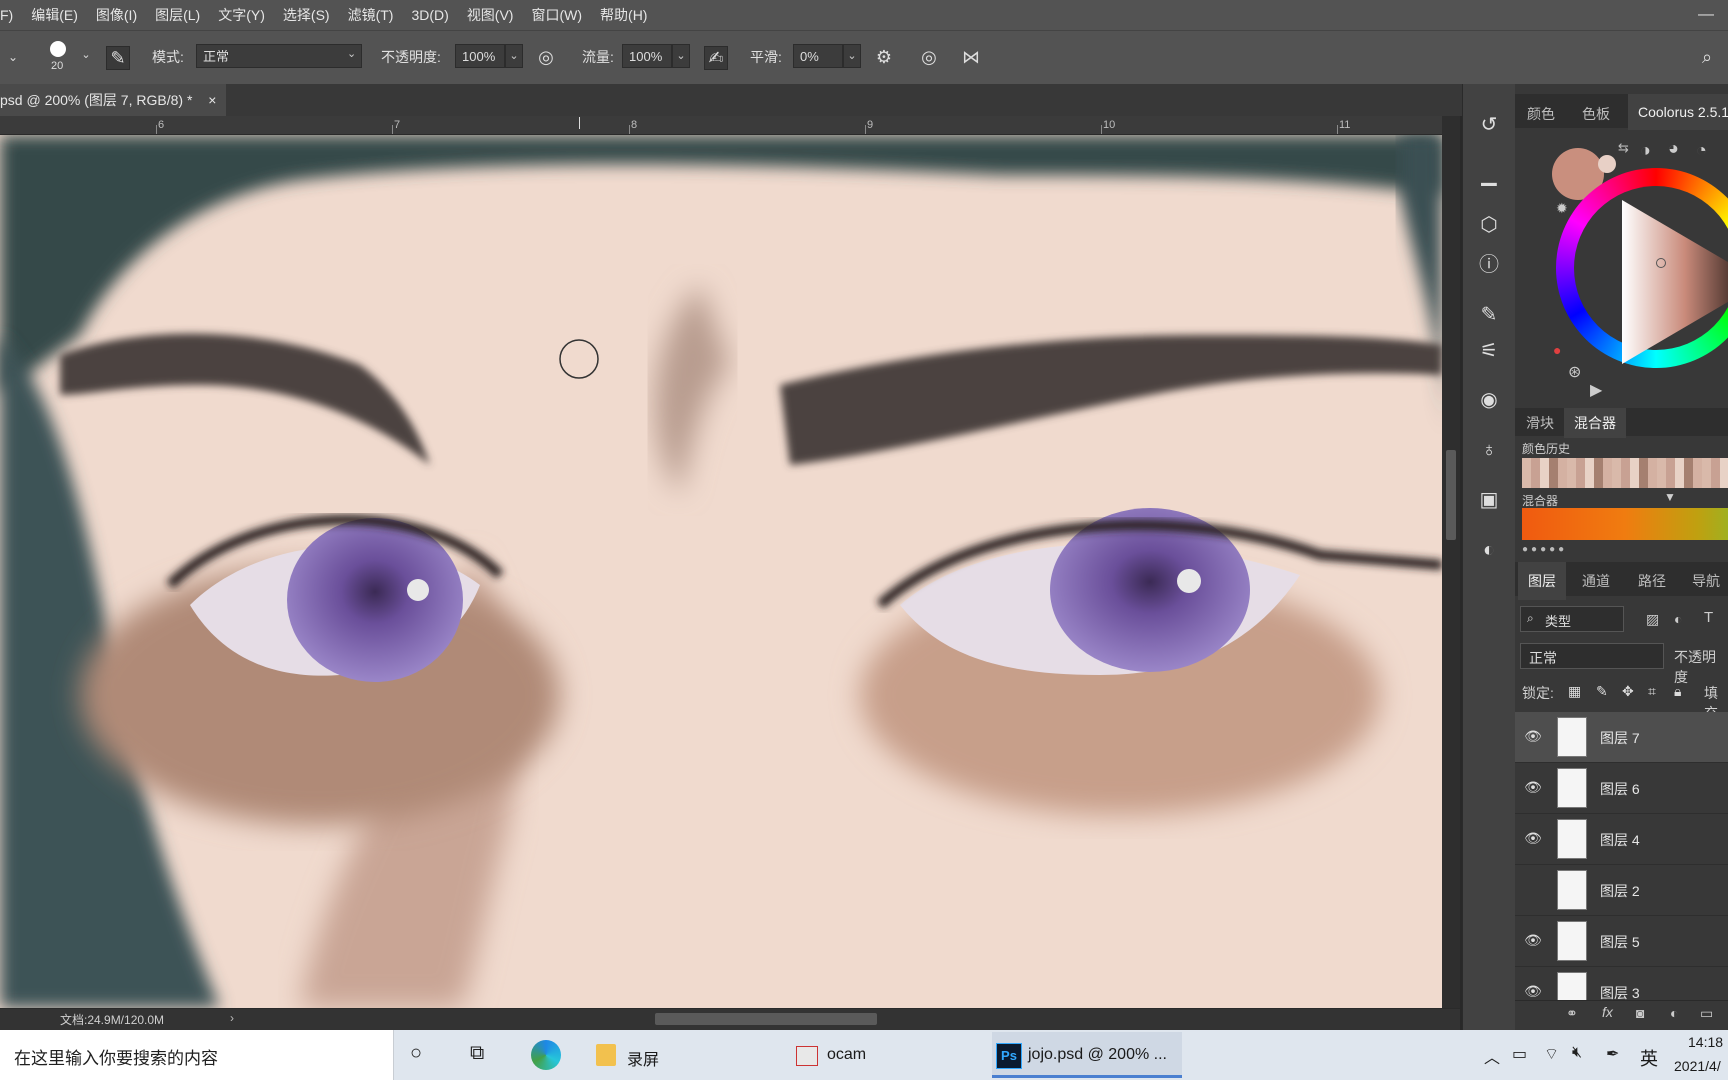 This screenshot has width=1728, height=1080. What do you see at coordinates (514, 56) in the screenshot?
I see `opacity-dropdown: ⌄` at bounding box center [514, 56].